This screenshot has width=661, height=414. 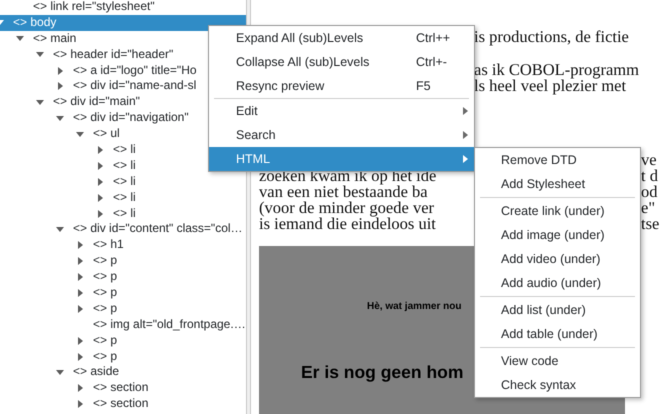 What do you see at coordinates (341, 111) in the screenshot?
I see `menu-item: Edit` at bounding box center [341, 111].